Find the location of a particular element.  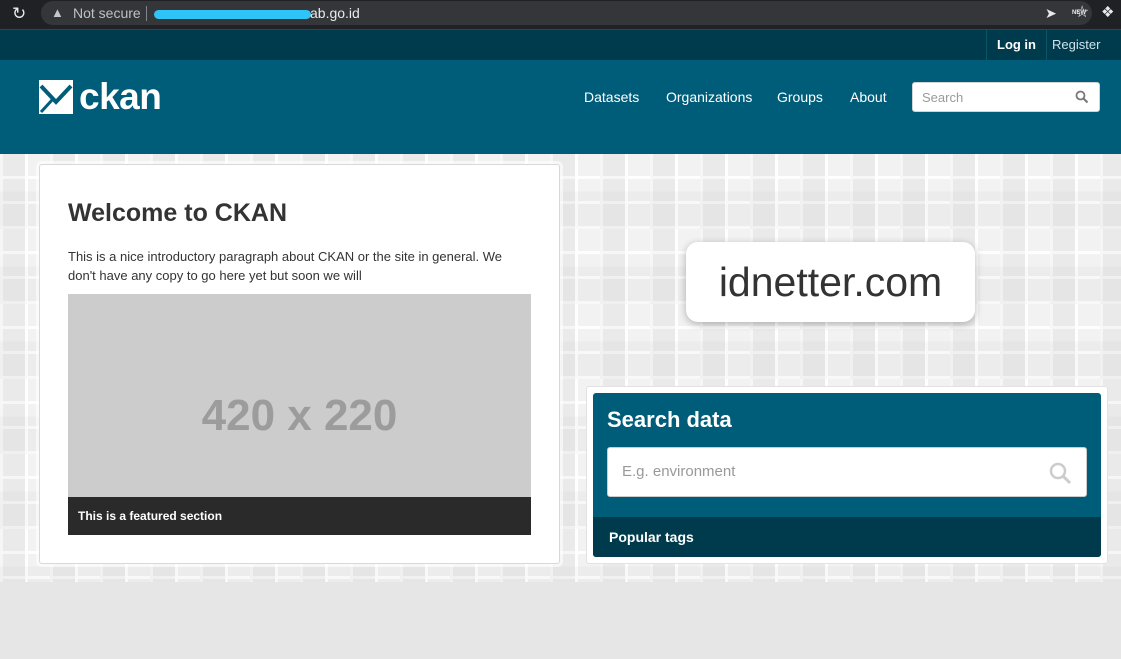

url-text: ab.go.id is located at coordinates (257, 13).